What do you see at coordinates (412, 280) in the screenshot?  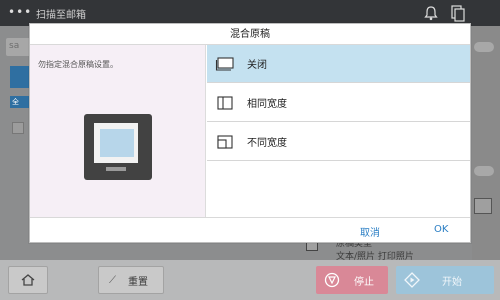 I see `start-icon` at bounding box center [412, 280].